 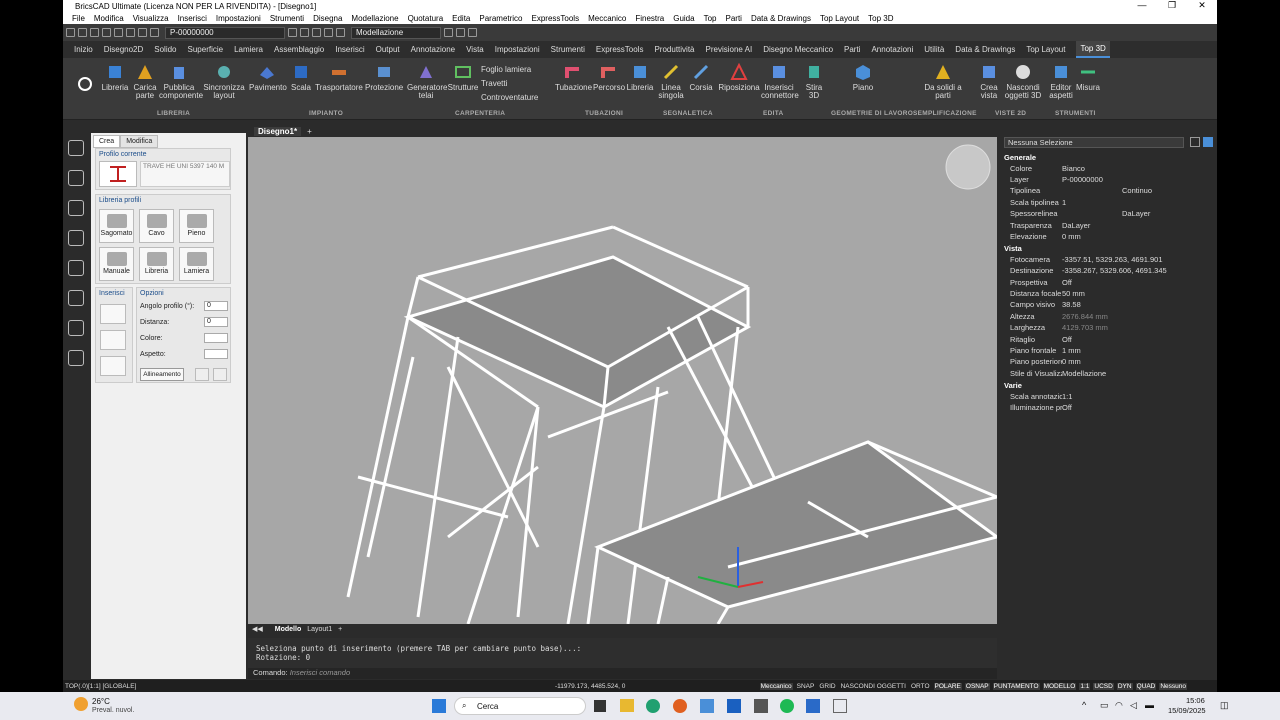 I want to click on menu-parti: Parti, so click(x=734, y=18).